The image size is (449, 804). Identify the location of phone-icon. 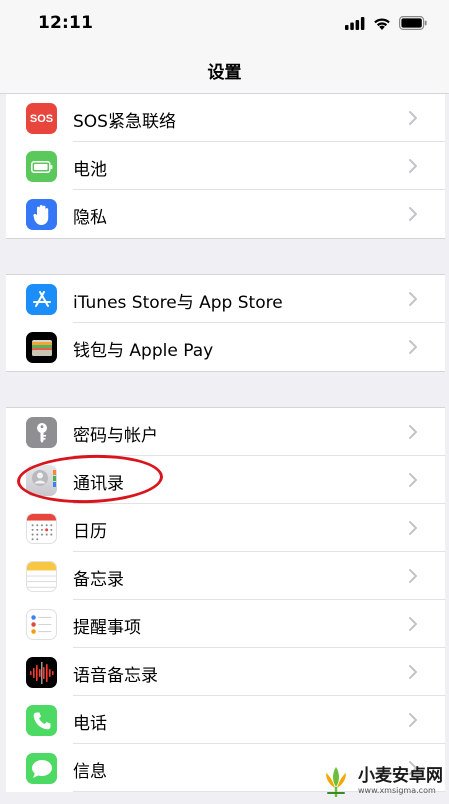
(41, 720).